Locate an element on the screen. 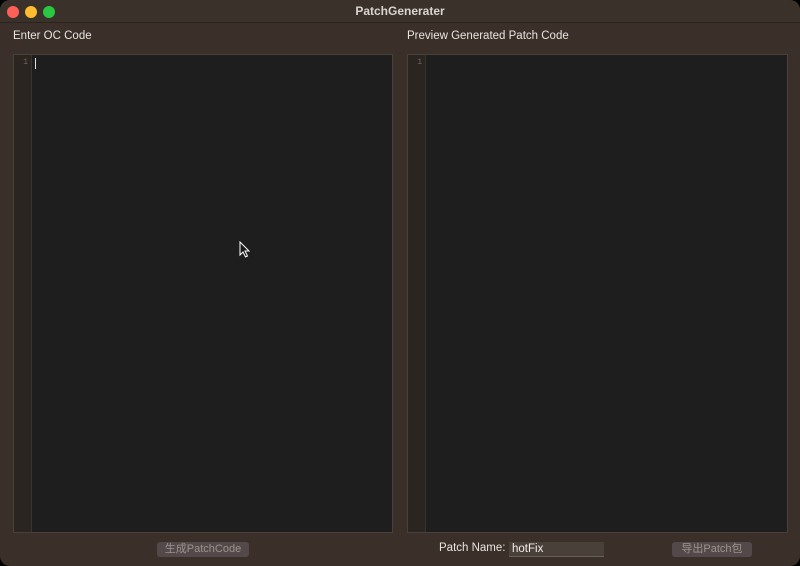 The image size is (800, 566). window-title: PatchGenerater is located at coordinates (400, 11).